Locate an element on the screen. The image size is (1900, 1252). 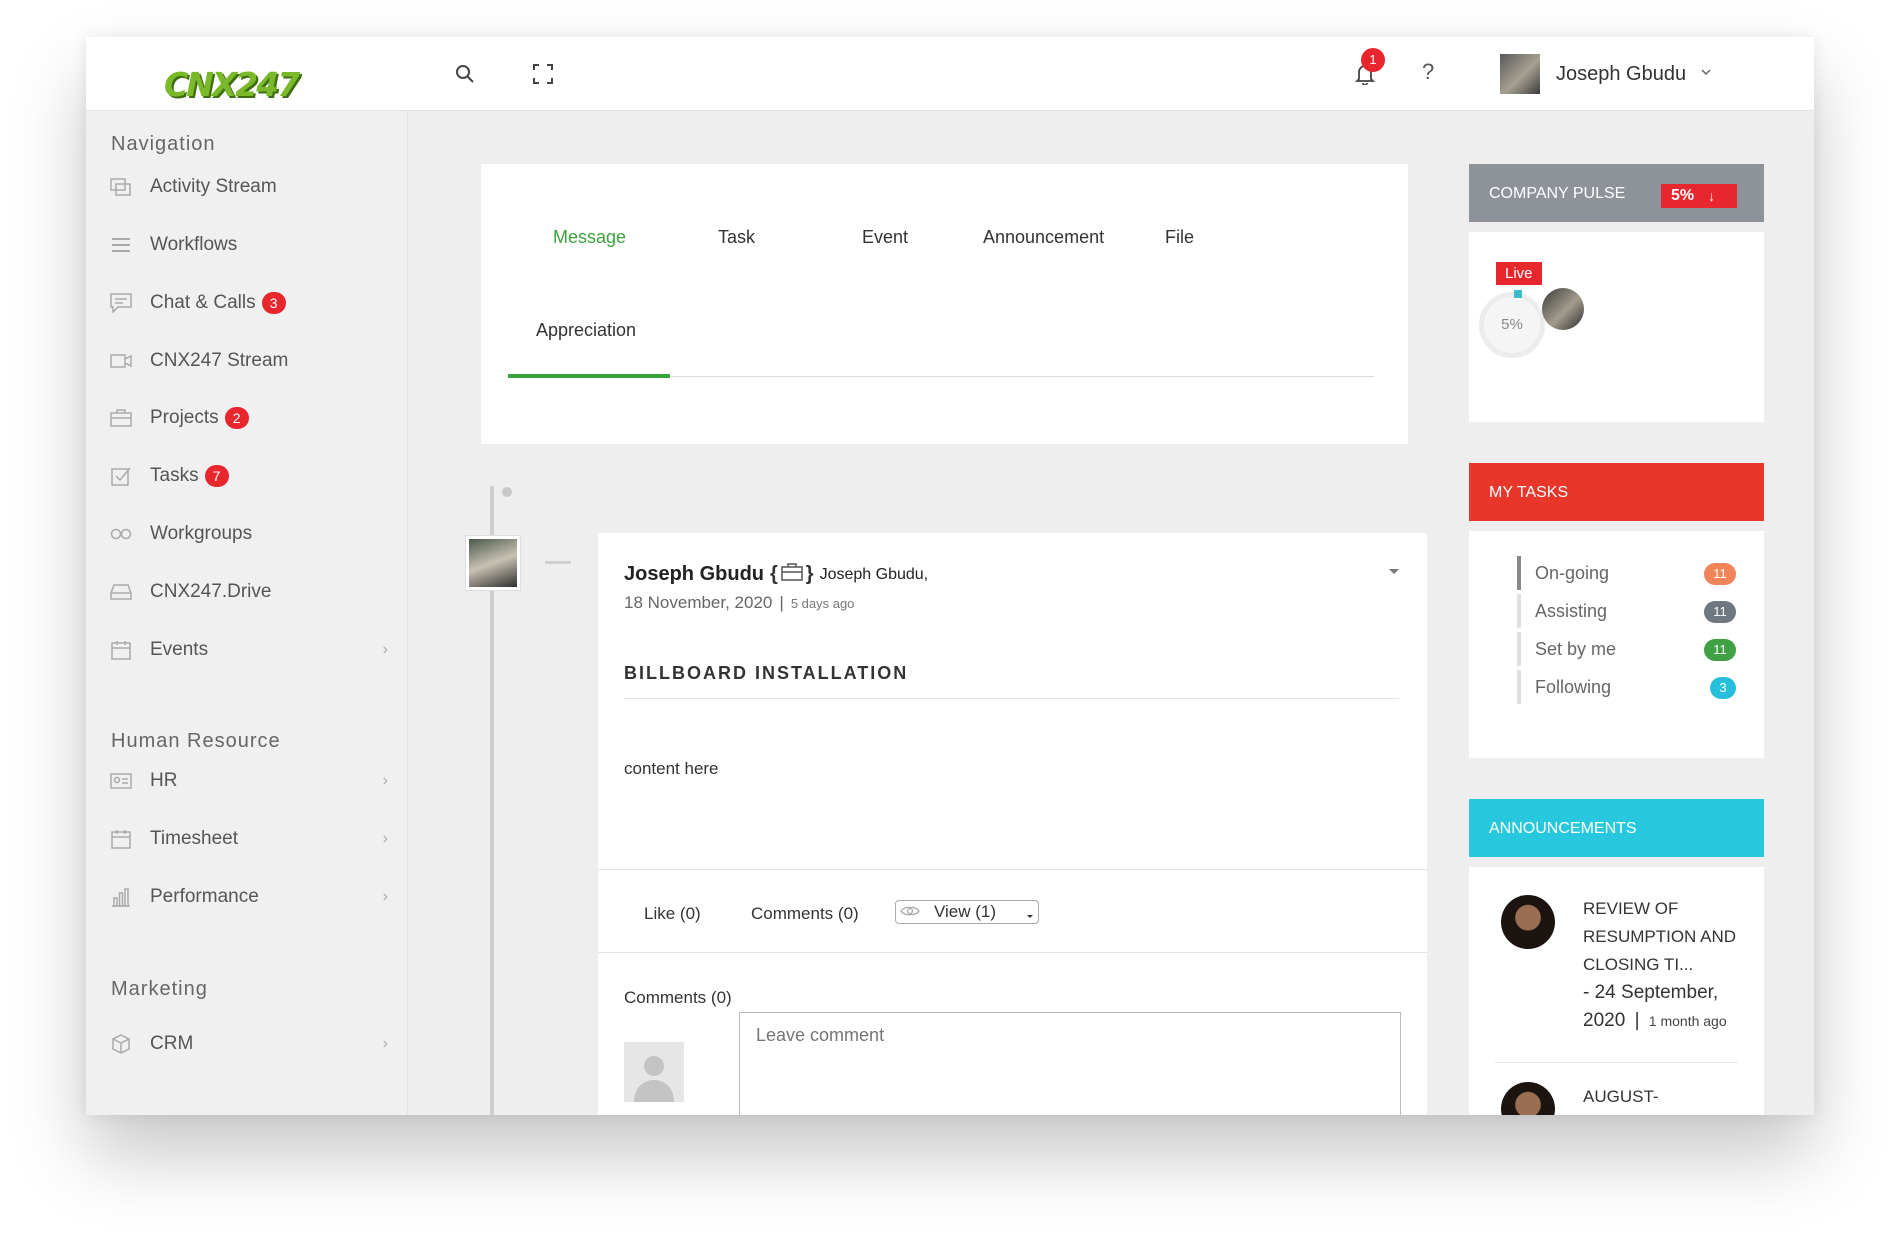
sidebar-item-timesheet: Timesheet › is located at coordinates (248, 839).